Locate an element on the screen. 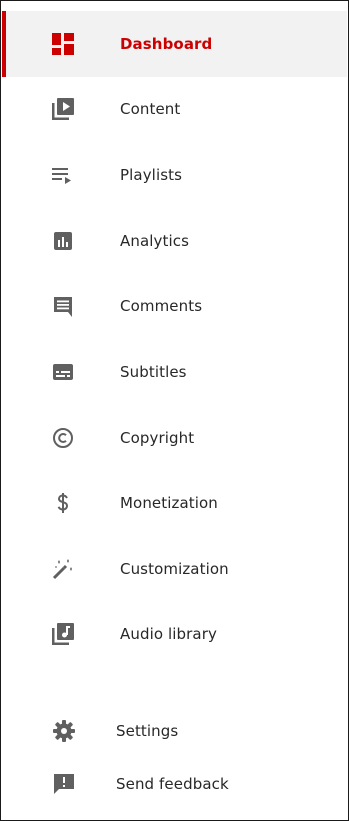  sidebar-item-label: Customization is located at coordinates (174, 569).